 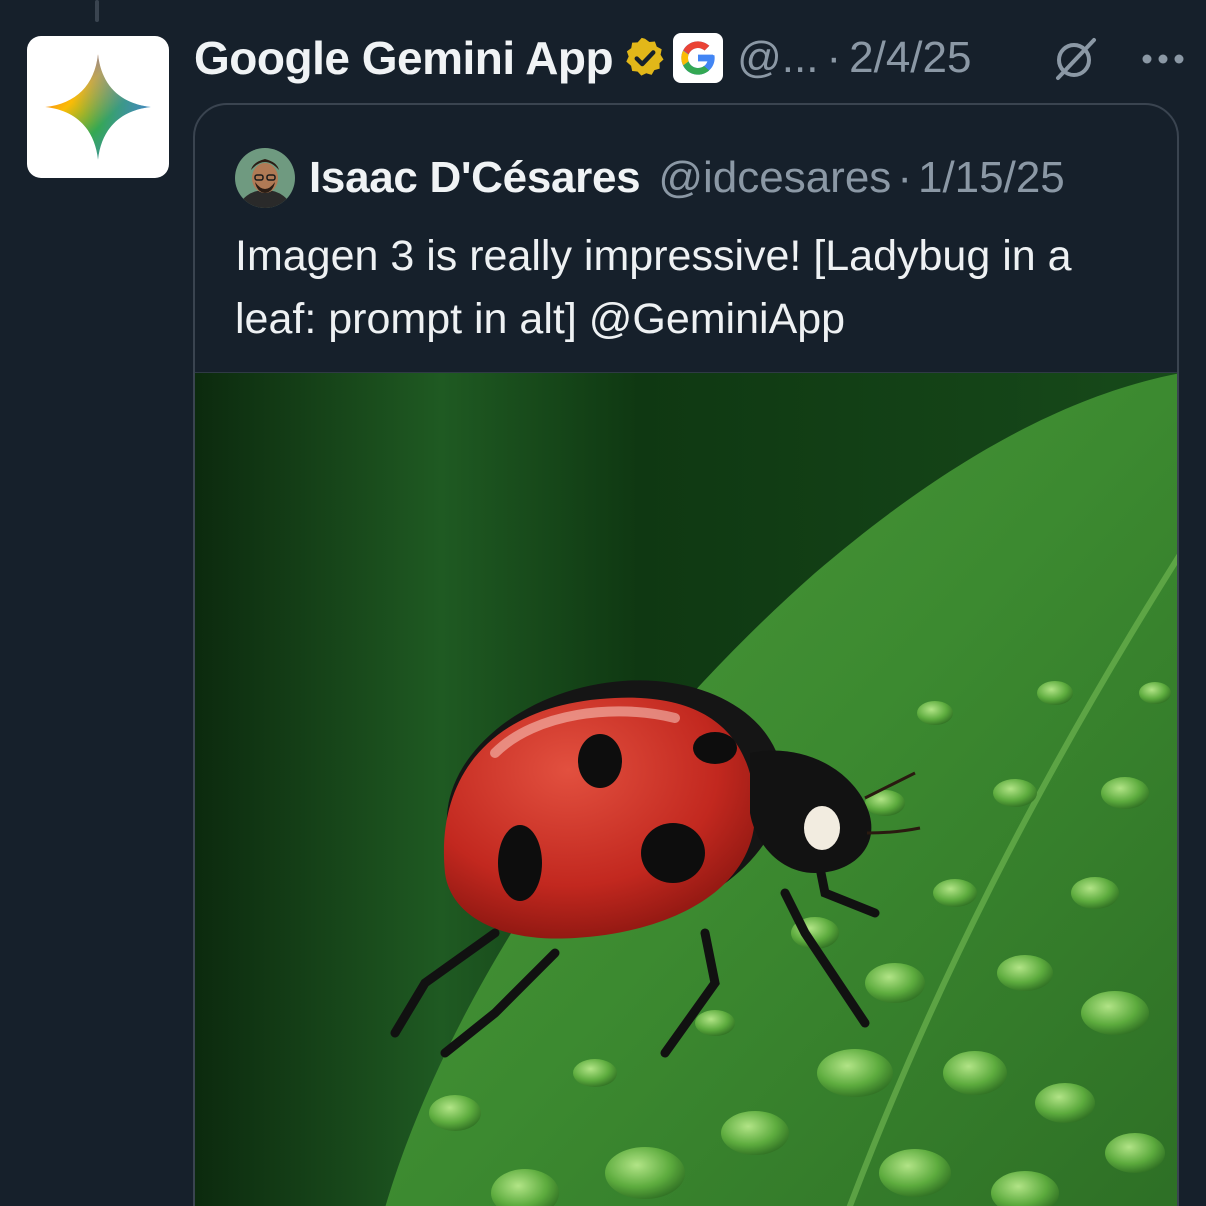 I want to click on quoted-post-date: 1/15/25, so click(x=991, y=178).